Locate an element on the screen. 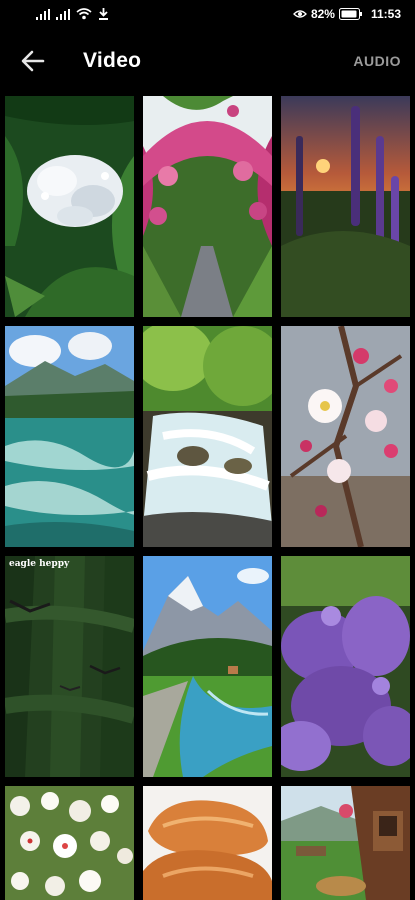 The height and width of the screenshot is (900, 415). download-icon is located at coordinates (103, 14).